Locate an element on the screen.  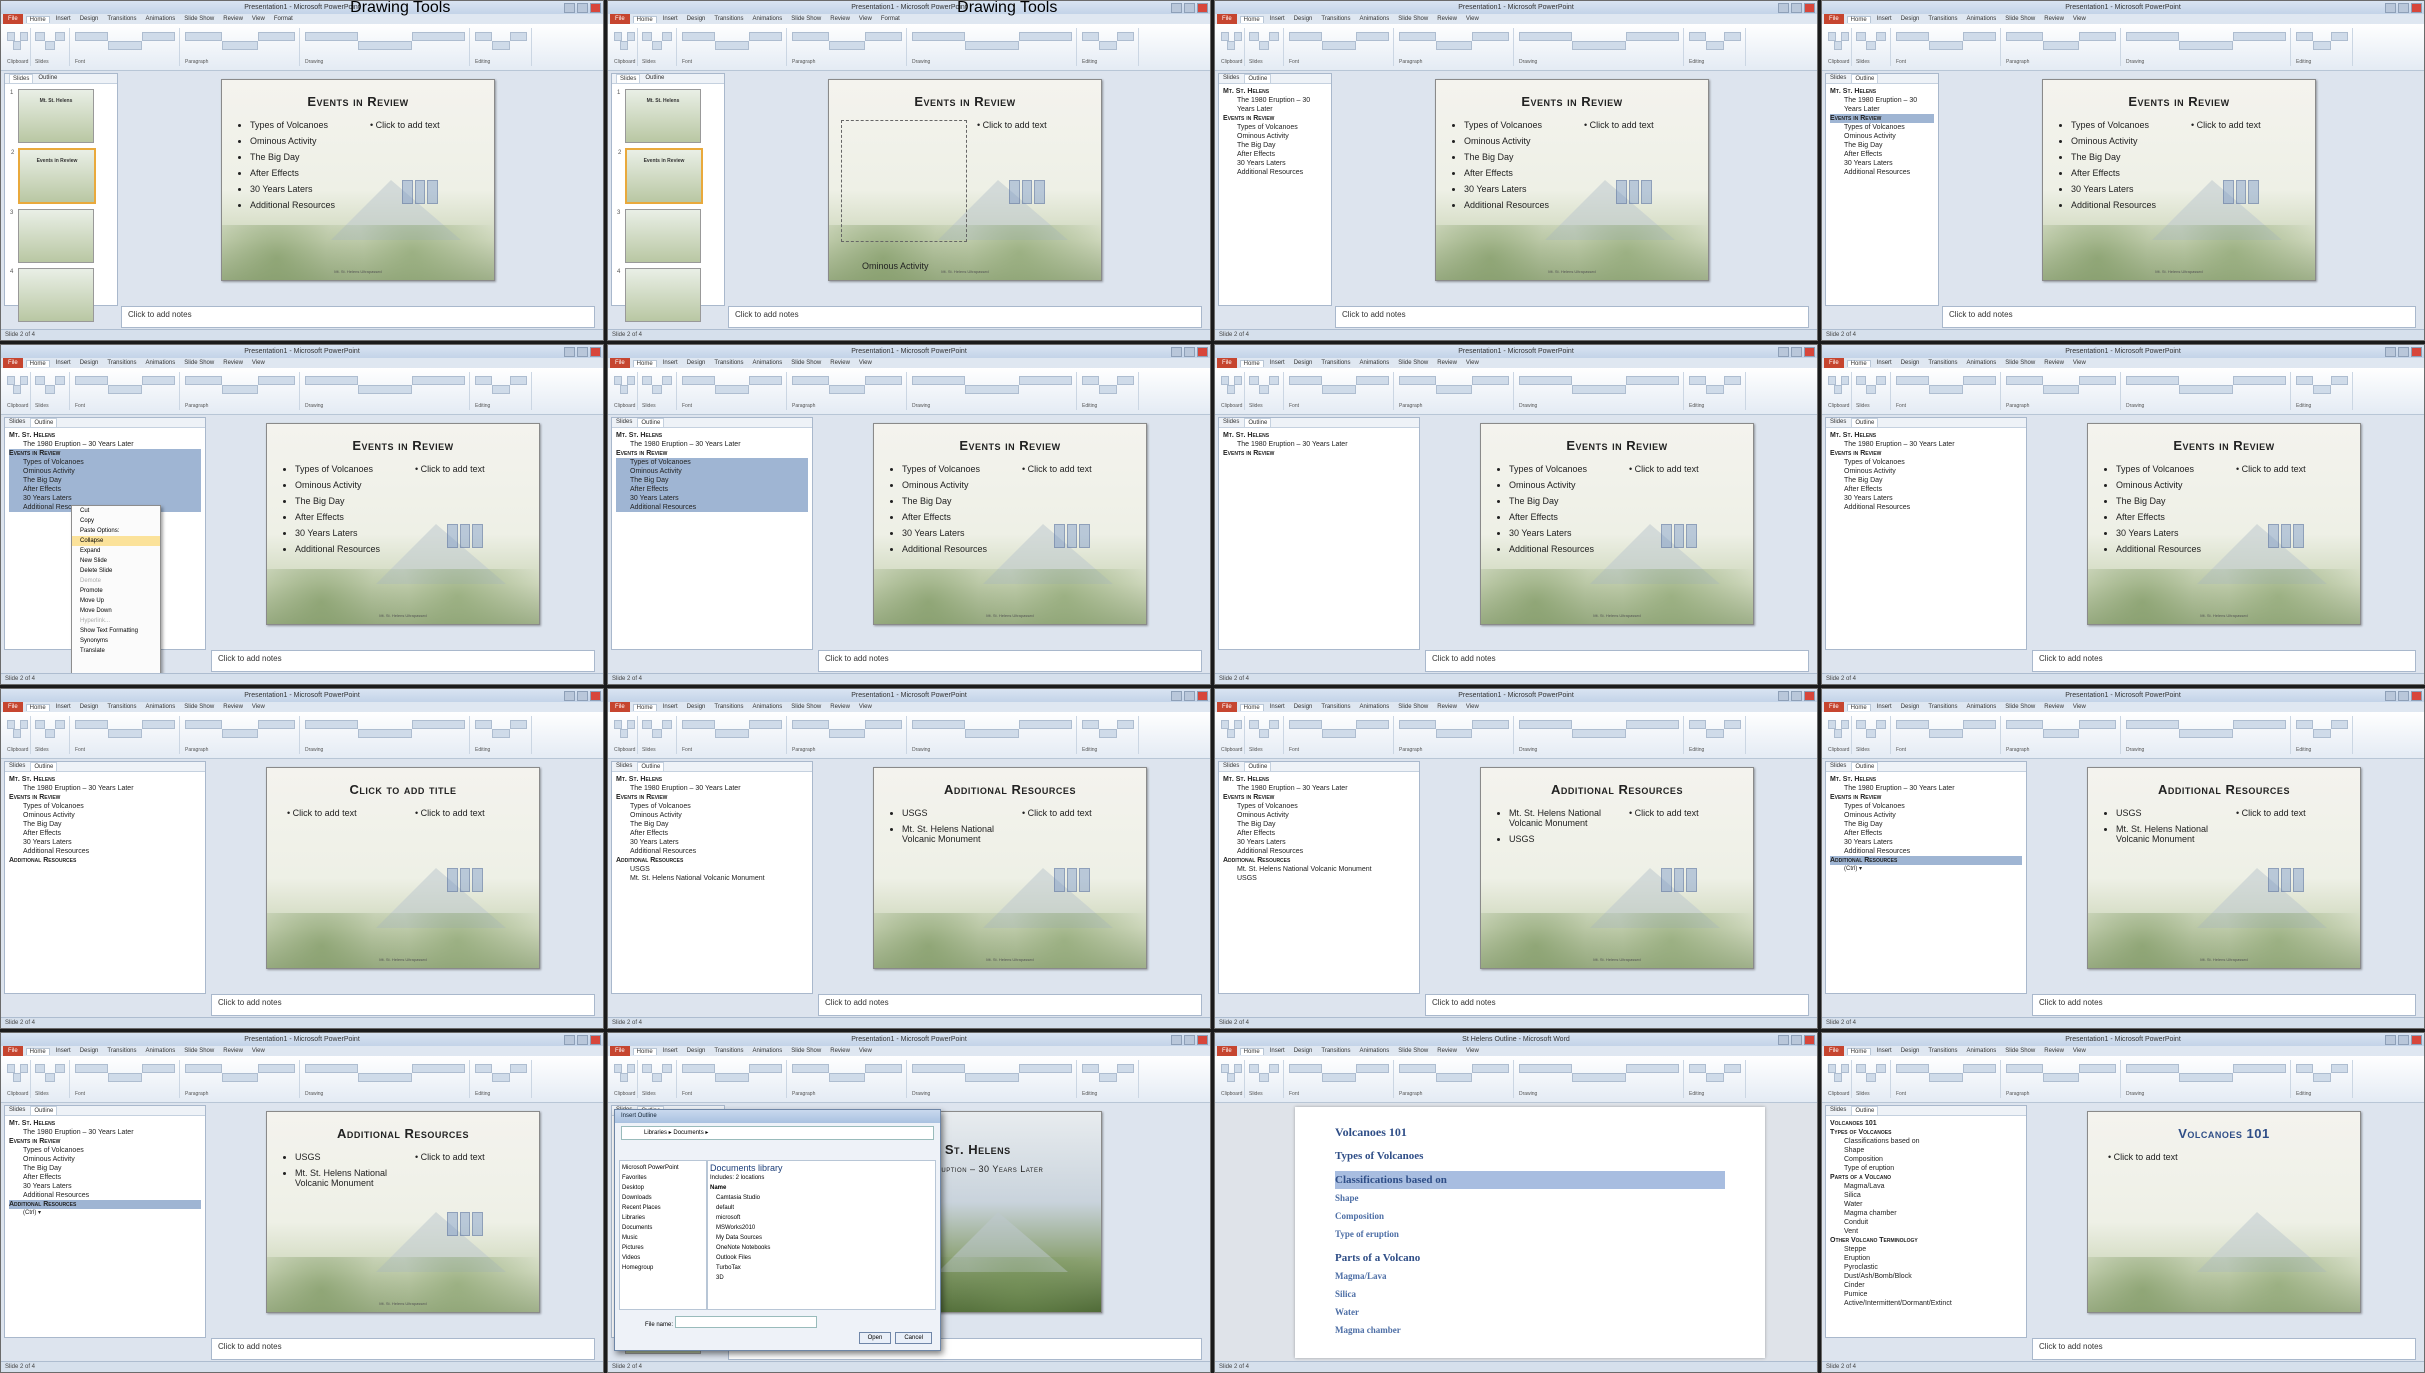
outline-line: After Effects is located at coordinates (712, 833).